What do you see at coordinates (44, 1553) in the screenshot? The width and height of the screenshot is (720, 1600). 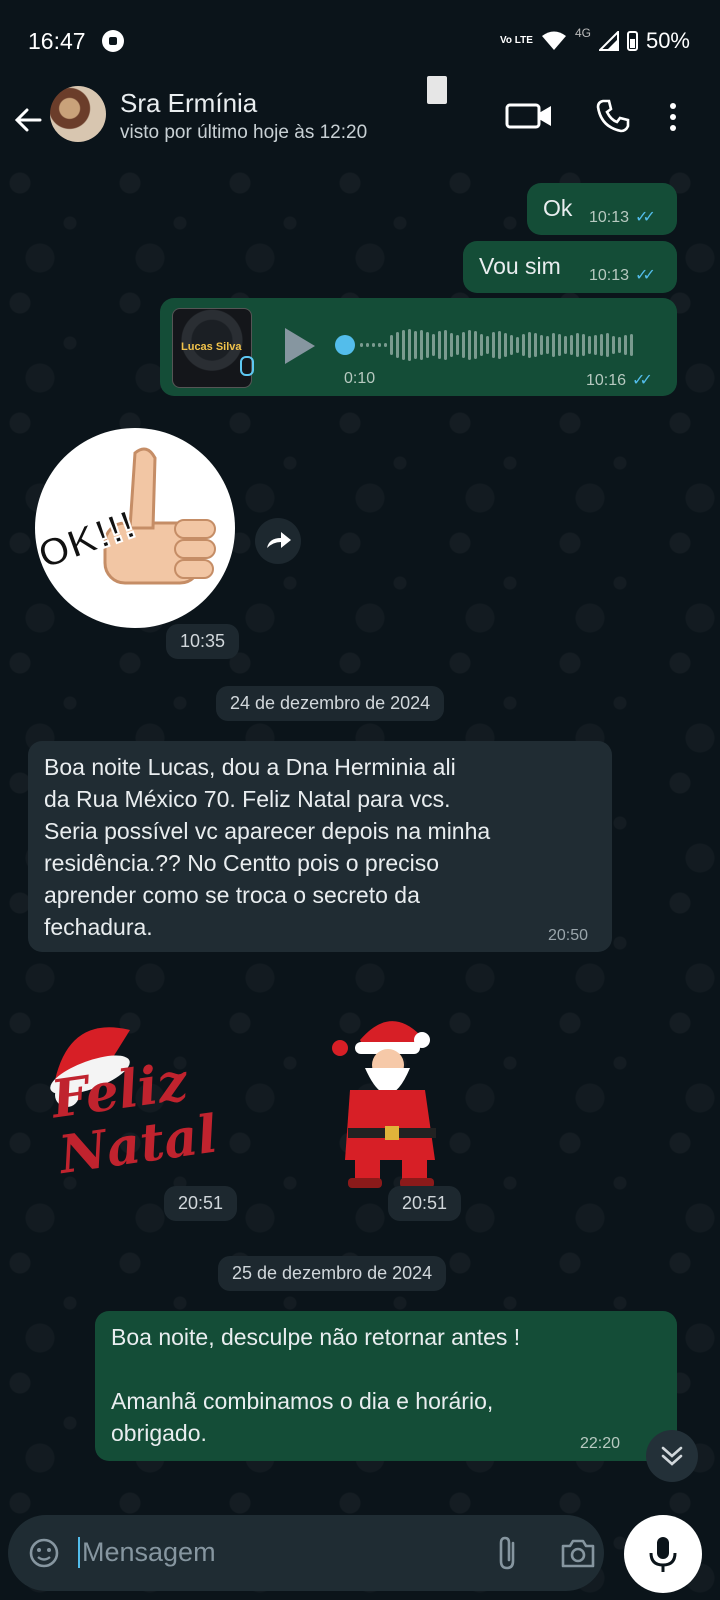 I see `sticker-emoji-icon` at bounding box center [44, 1553].